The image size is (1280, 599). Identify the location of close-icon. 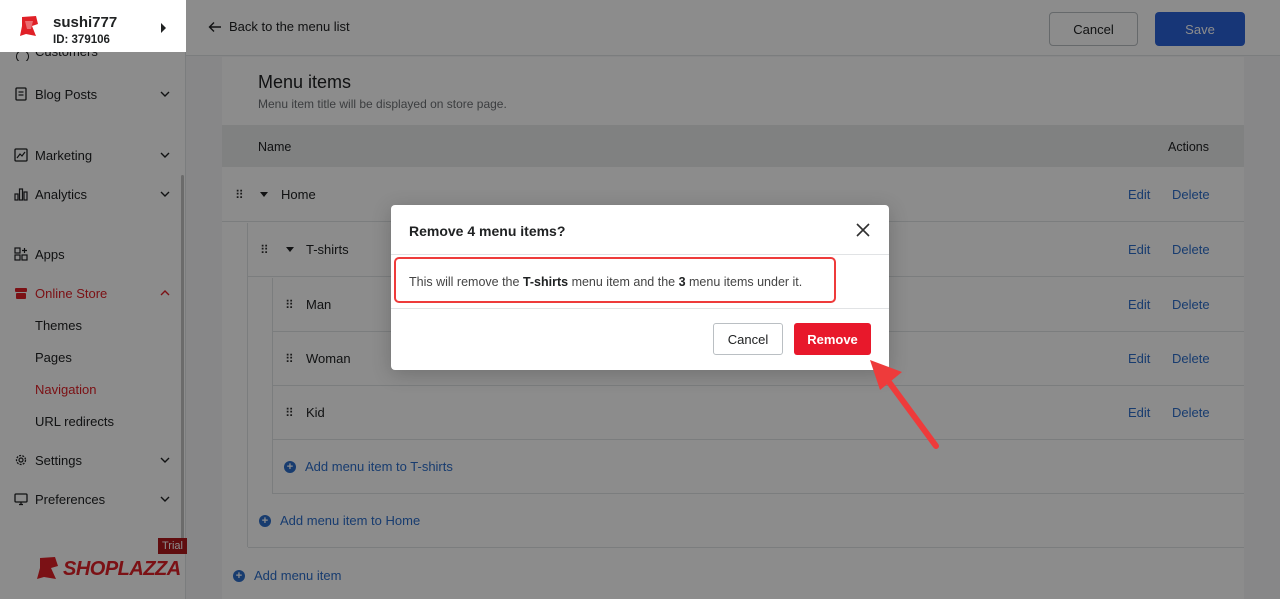
(863, 230).